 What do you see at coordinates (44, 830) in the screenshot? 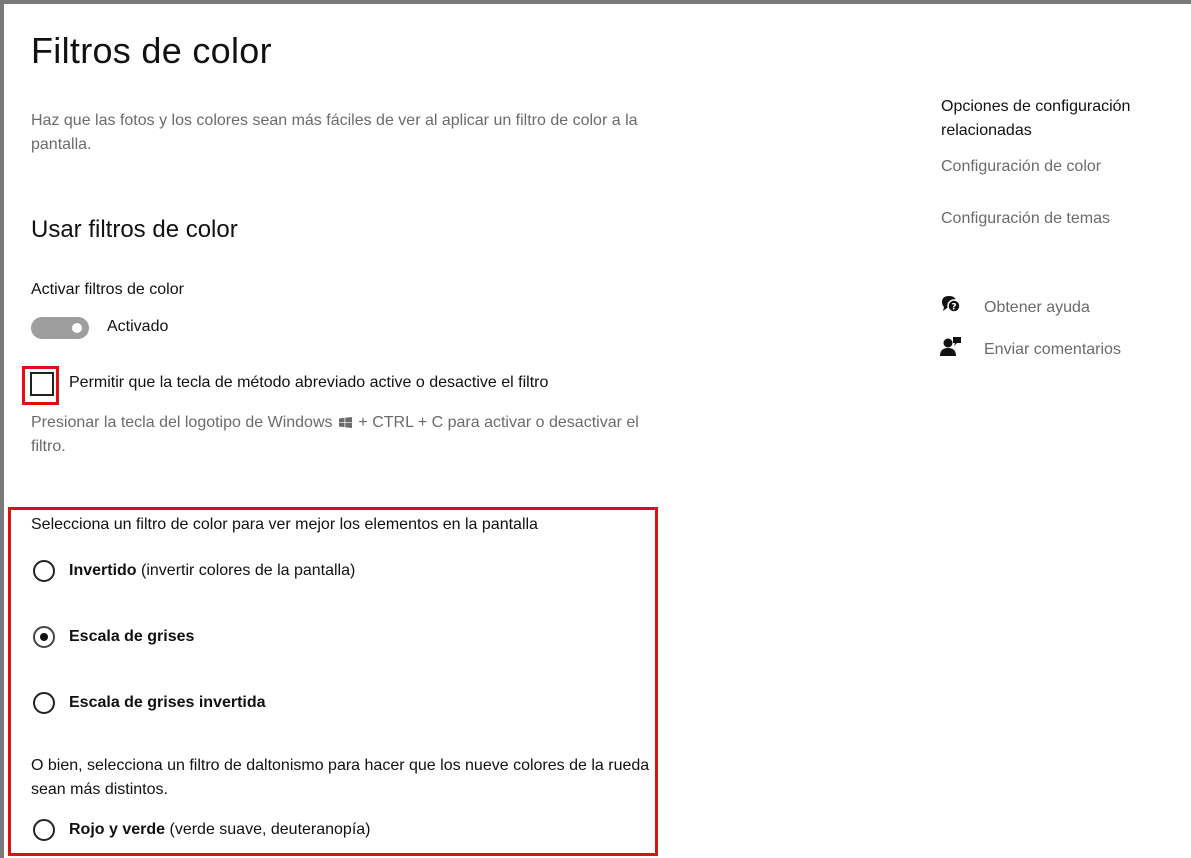
I see `radio-rojo-y-verde` at bounding box center [44, 830].